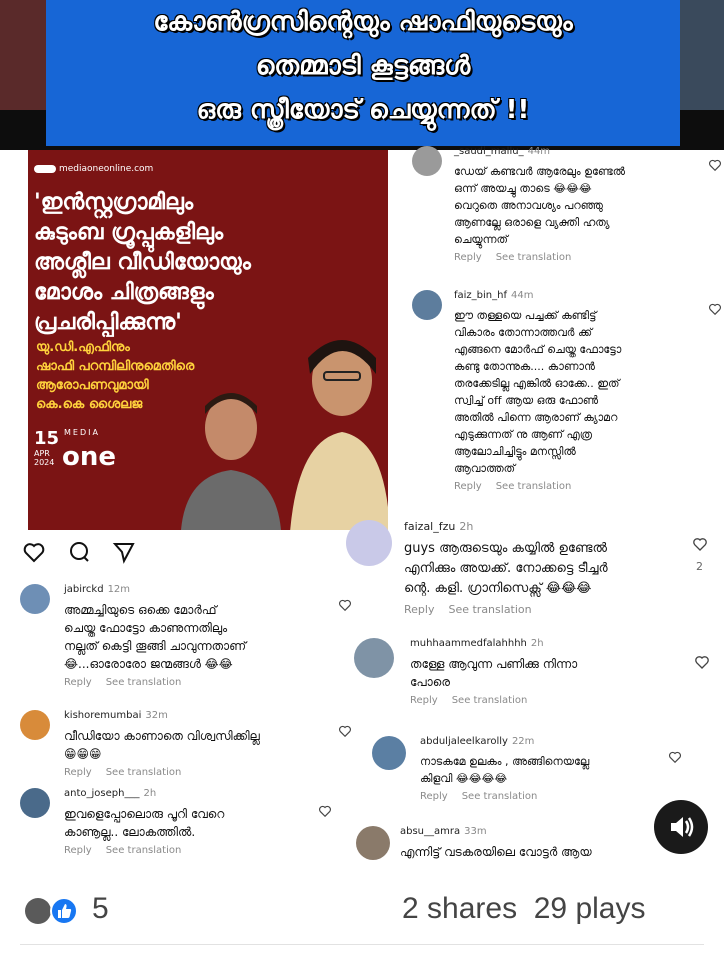 This screenshot has height=960, width=724. What do you see at coordinates (47, 438) in the screenshot?
I see `news-date-day: 15` at bounding box center [47, 438].